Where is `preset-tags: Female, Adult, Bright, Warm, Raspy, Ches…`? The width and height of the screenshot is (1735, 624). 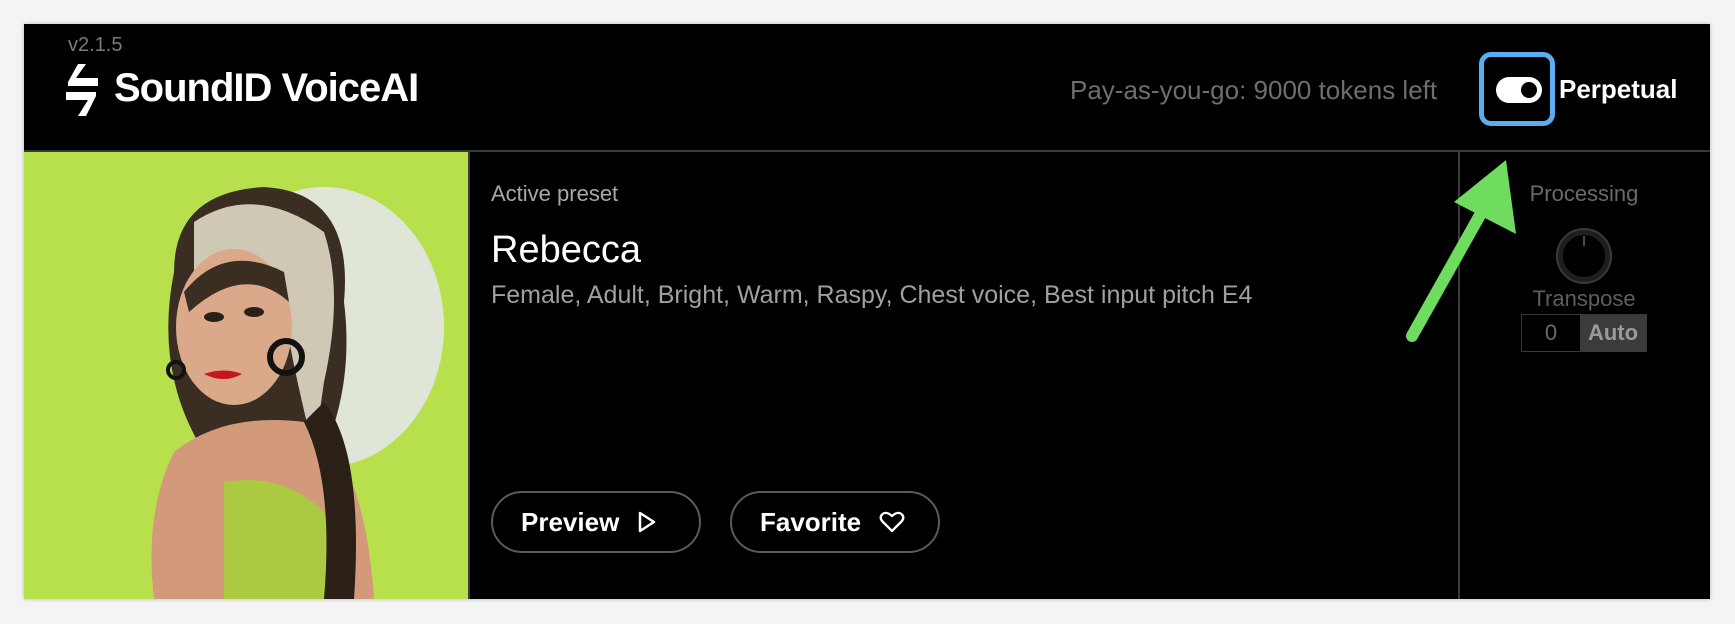 preset-tags: Female, Adult, Bright, Warm, Raspy, Ches… is located at coordinates (872, 295).